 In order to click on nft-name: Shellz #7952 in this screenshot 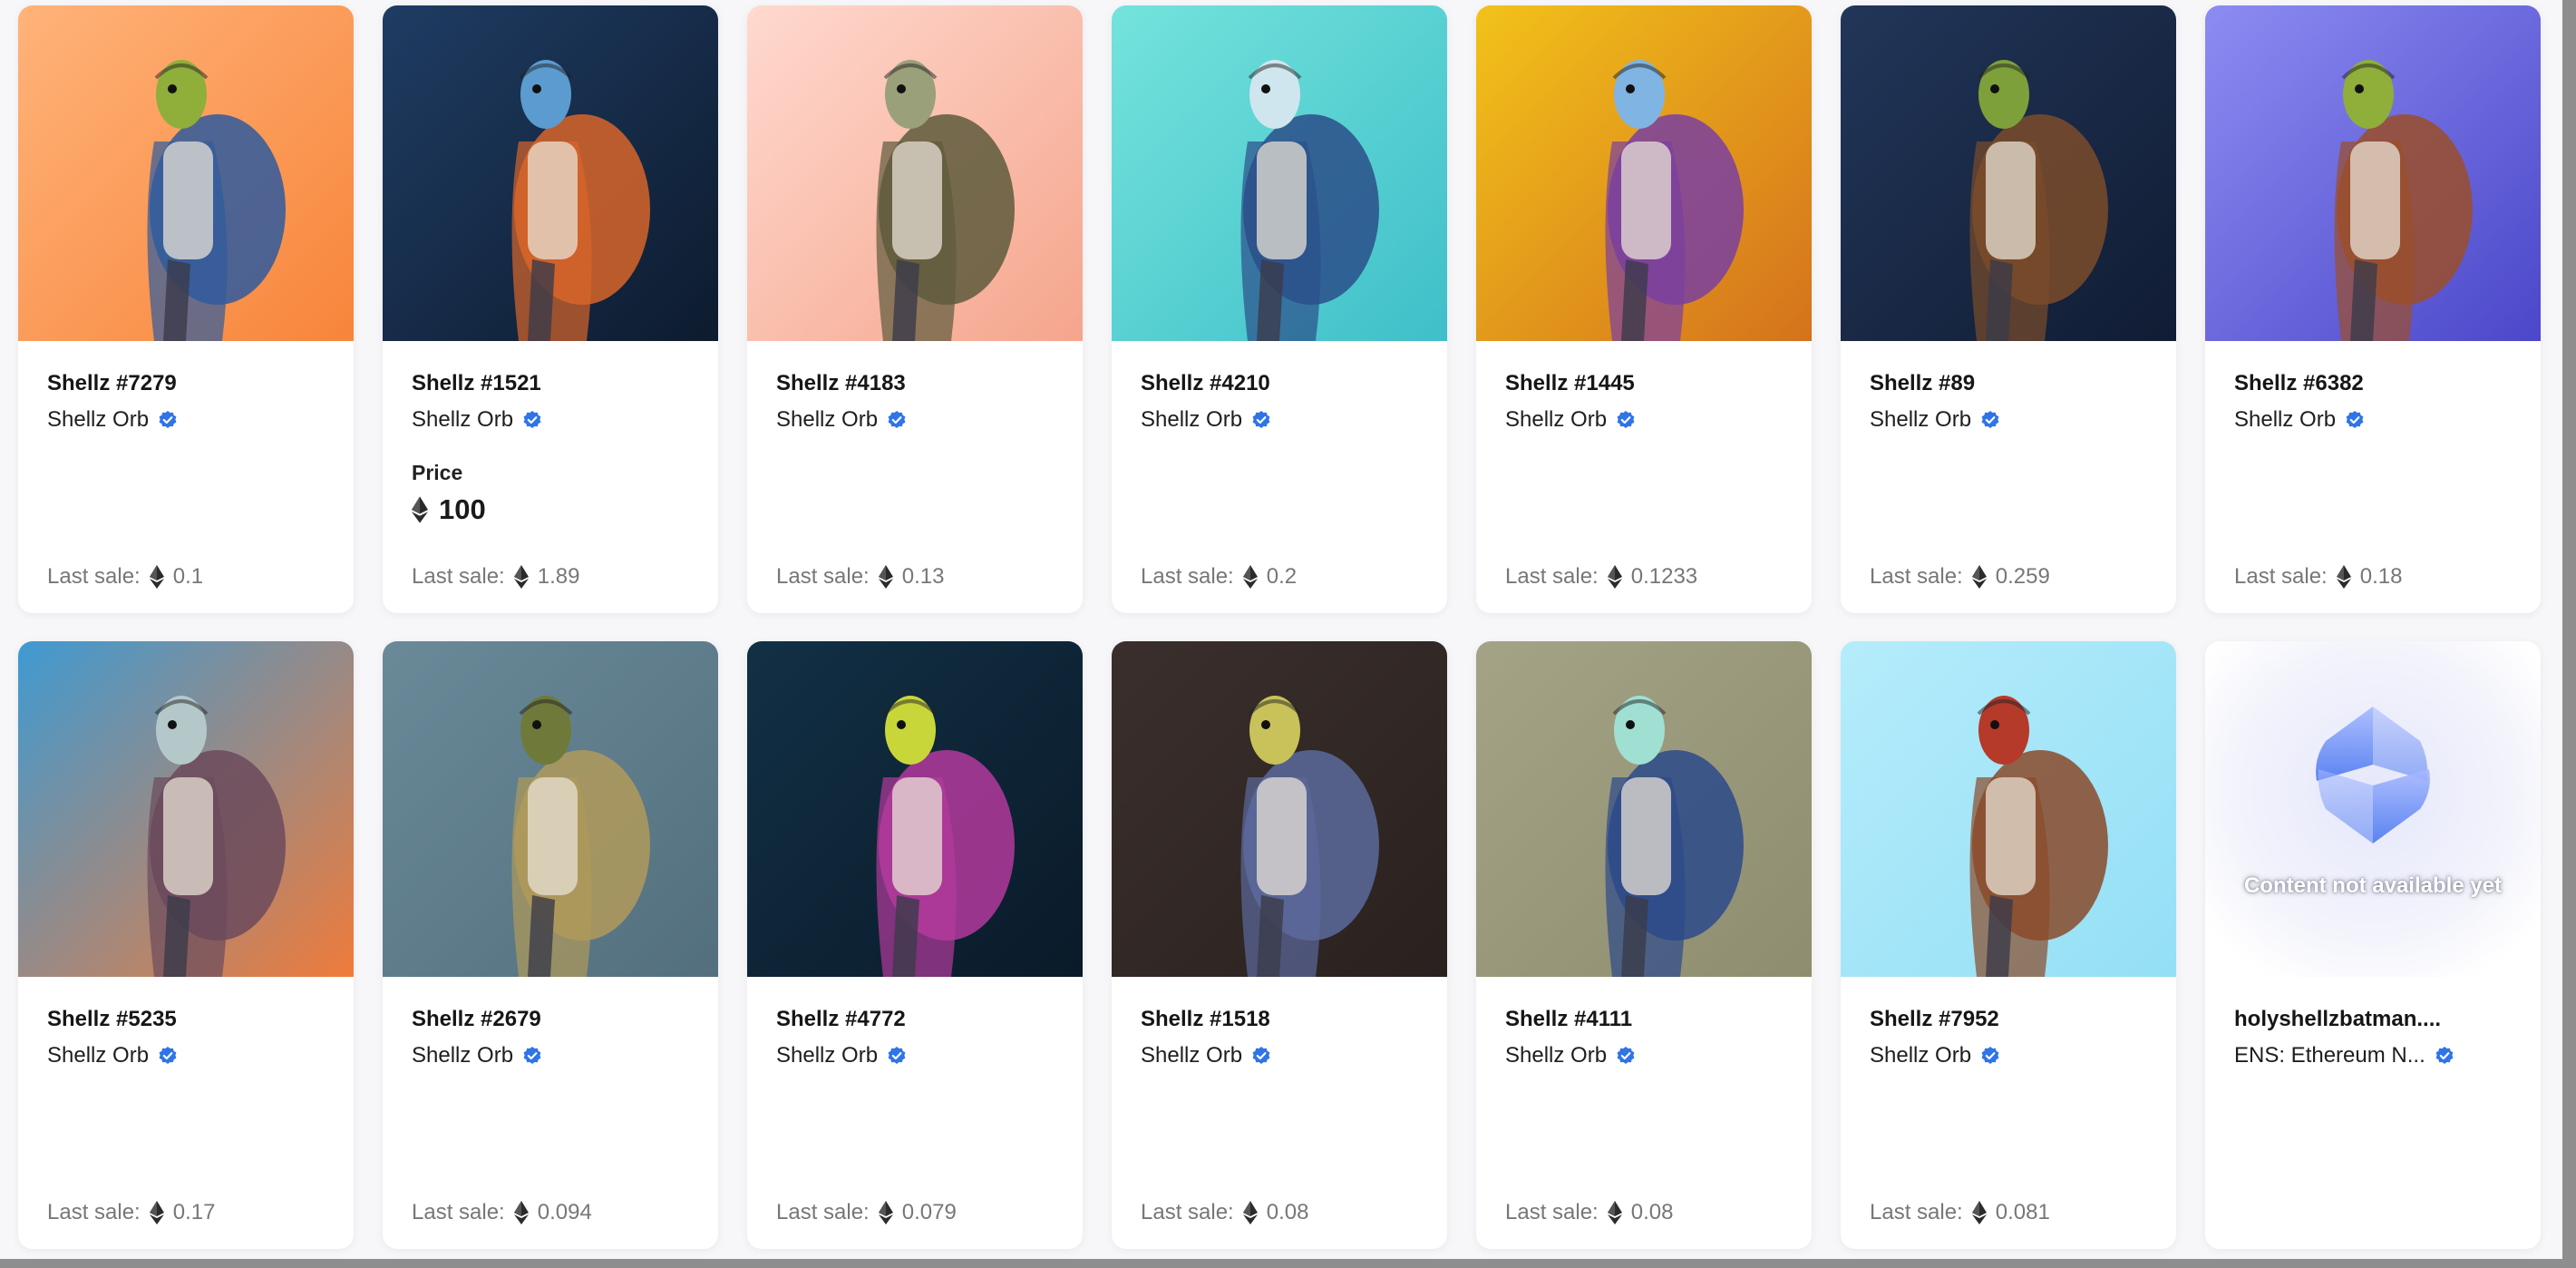, I will do `click(2006, 1019)`.